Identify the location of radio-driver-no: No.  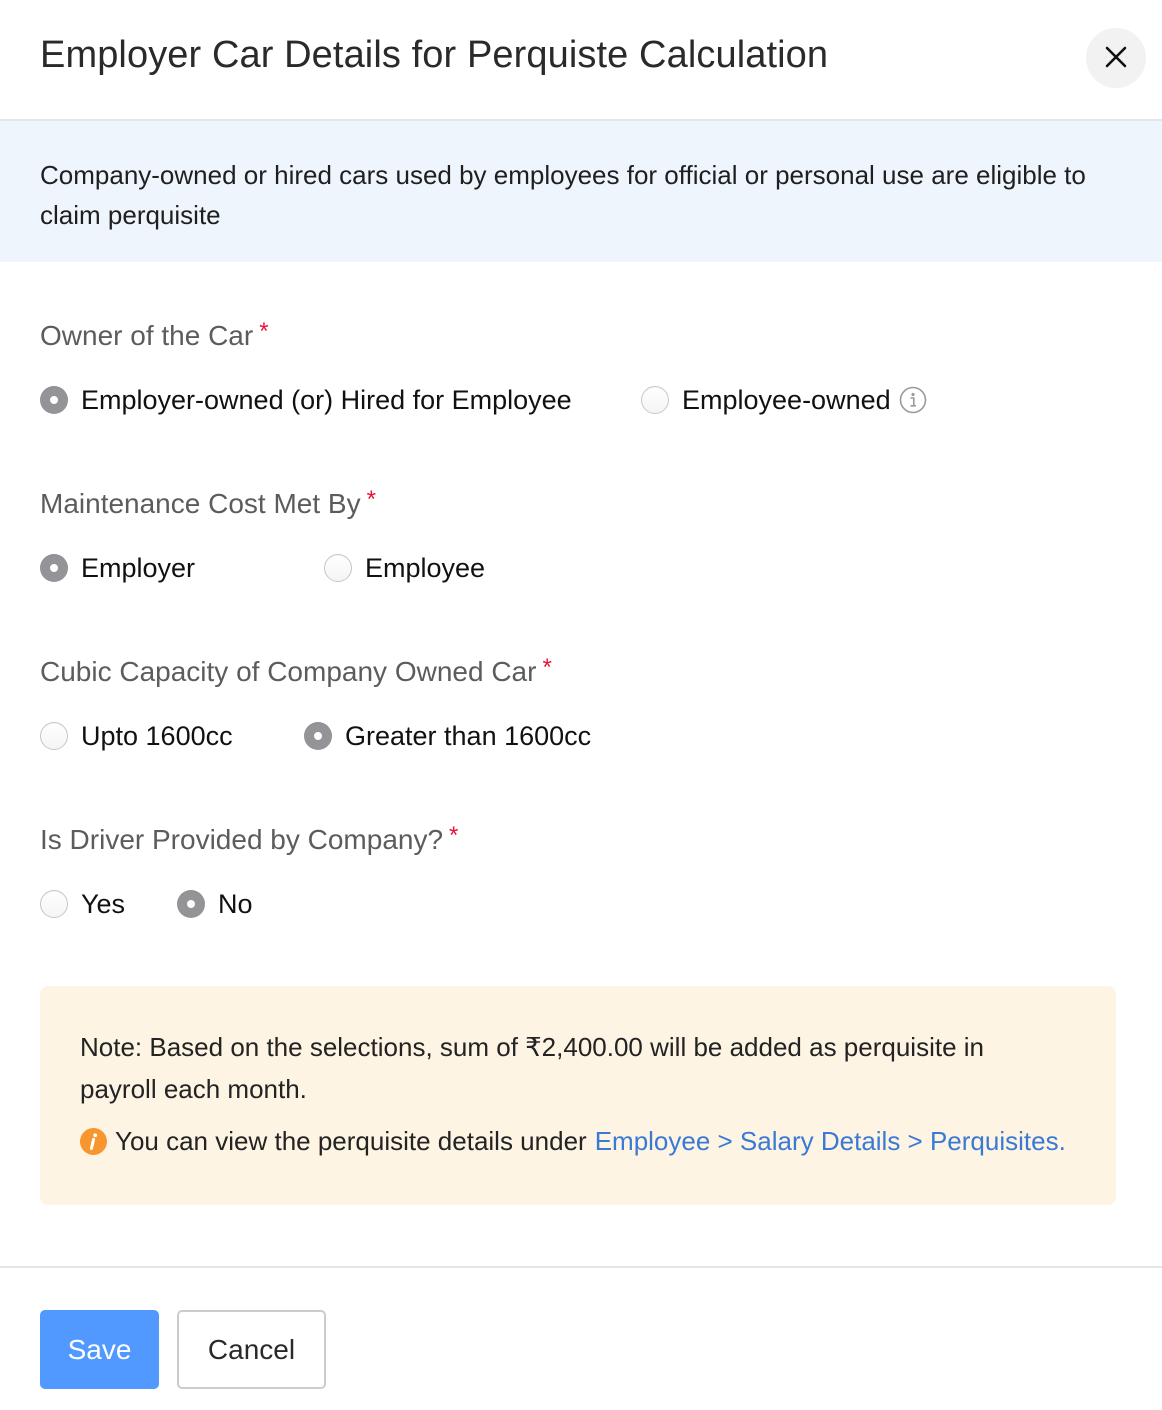
(215, 904).